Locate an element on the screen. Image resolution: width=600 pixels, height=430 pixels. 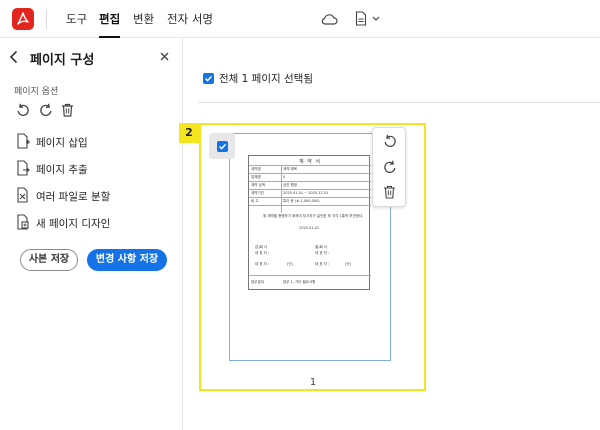
insert-page-icon is located at coordinates (23, 141).